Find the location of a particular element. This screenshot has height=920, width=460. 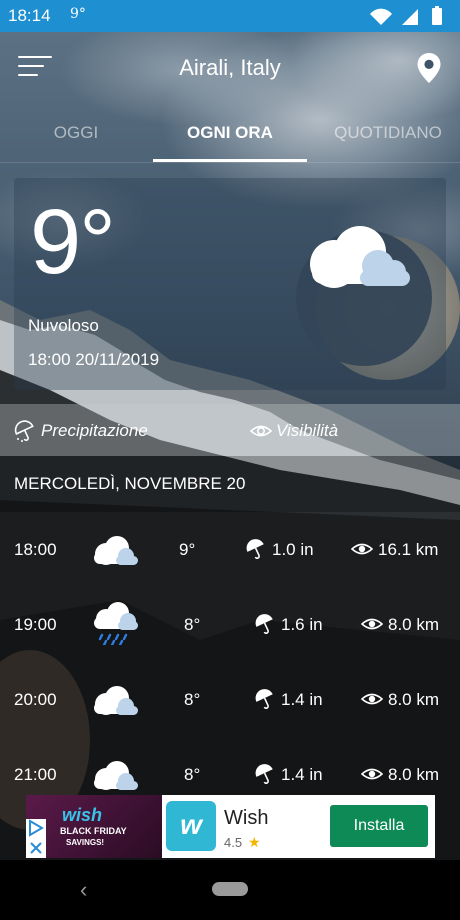

ad-image-subline: SAVINGS! is located at coordinates (85, 842).